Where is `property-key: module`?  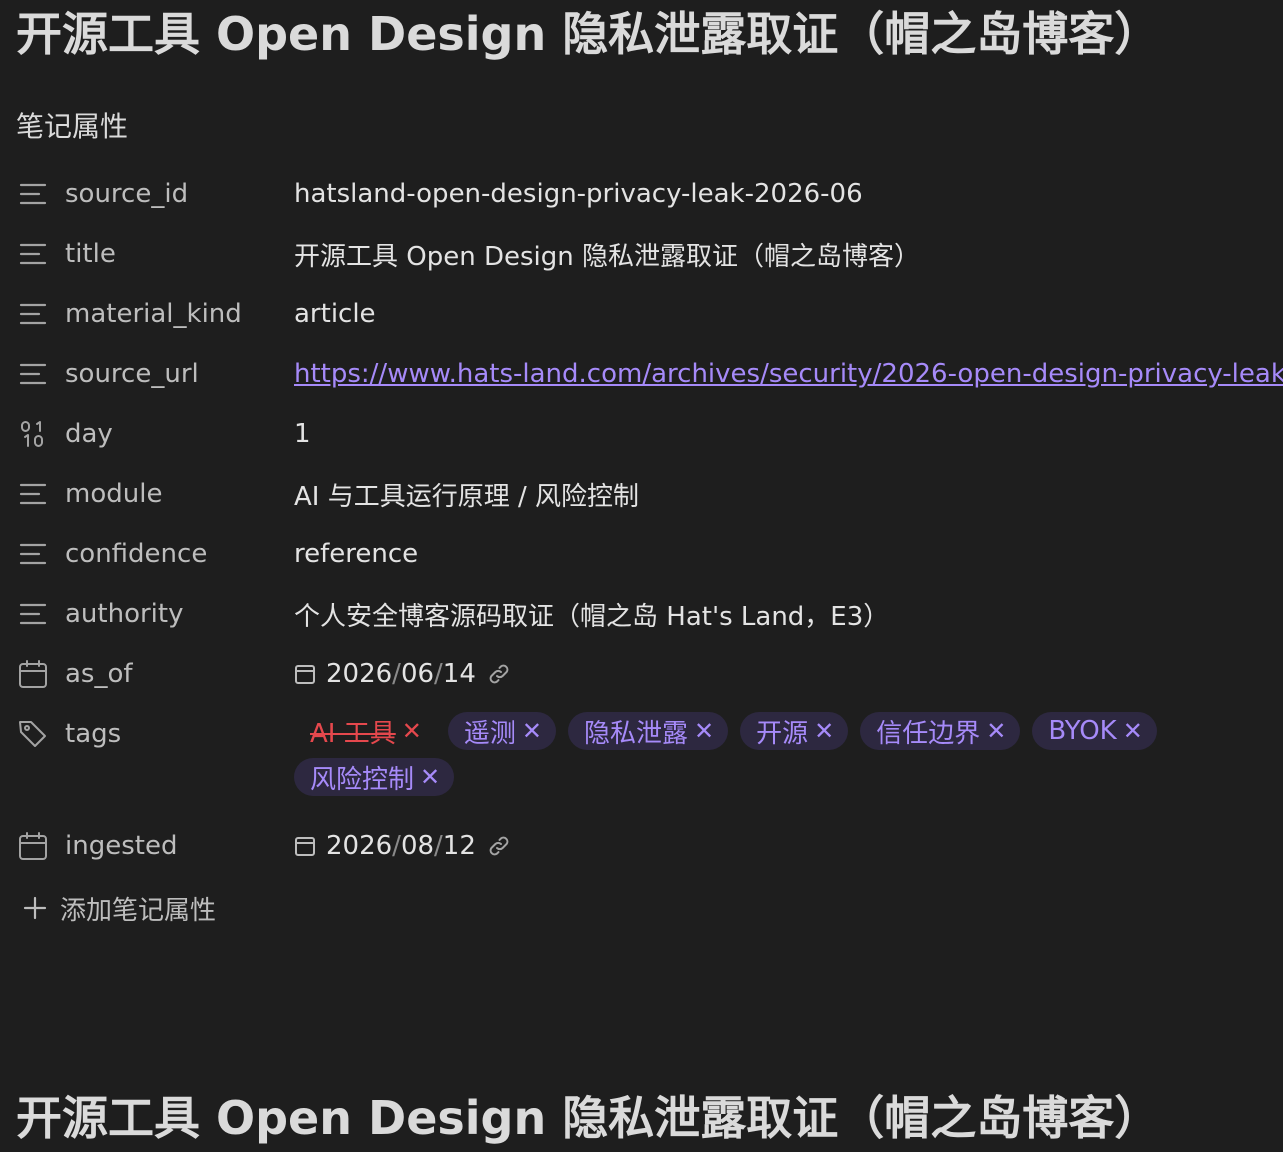 property-key: module is located at coordinates (155, 494).